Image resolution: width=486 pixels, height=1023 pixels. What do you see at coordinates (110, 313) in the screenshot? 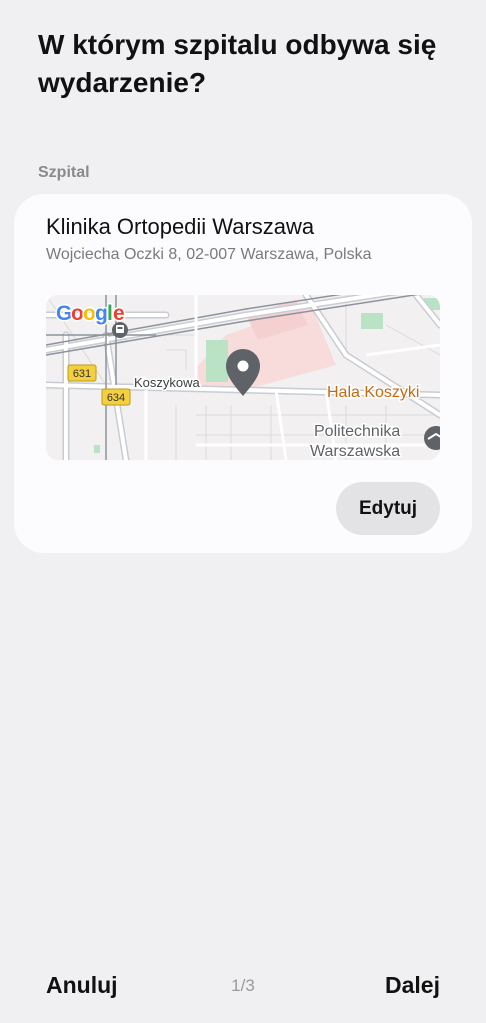
I see `svg-text: l` at bounding box center [110, 313].